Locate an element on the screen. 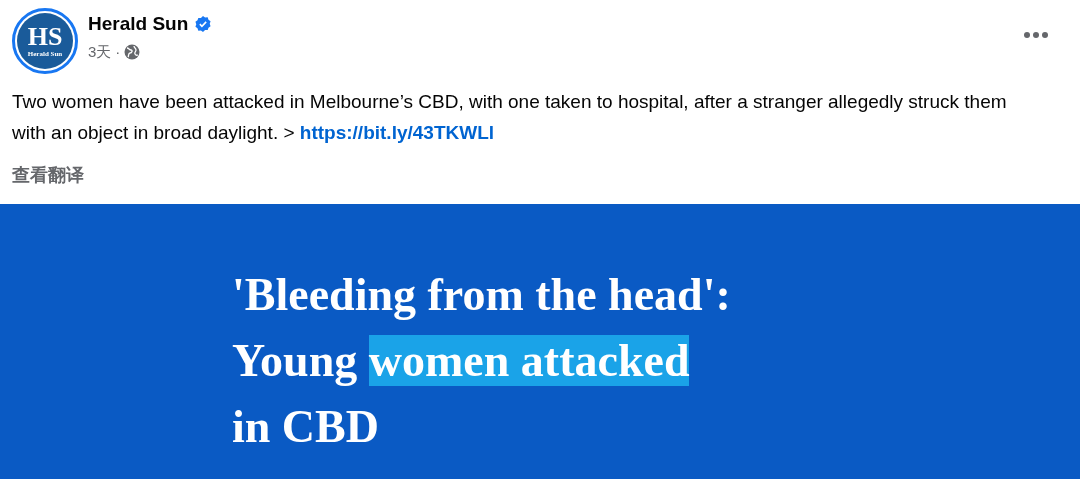 The height and width of the screenshot is (479, 1080). post-time: 3天 is located at coordinates (100, 51).